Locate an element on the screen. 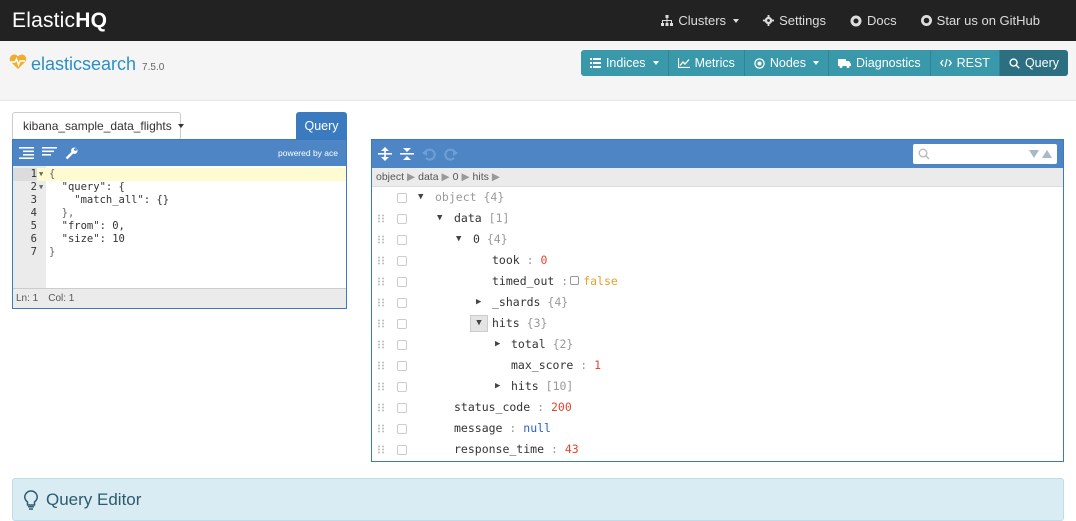  editor-statusbar: Ln: 1 Col: 1 is located at coordinates (179, 298).